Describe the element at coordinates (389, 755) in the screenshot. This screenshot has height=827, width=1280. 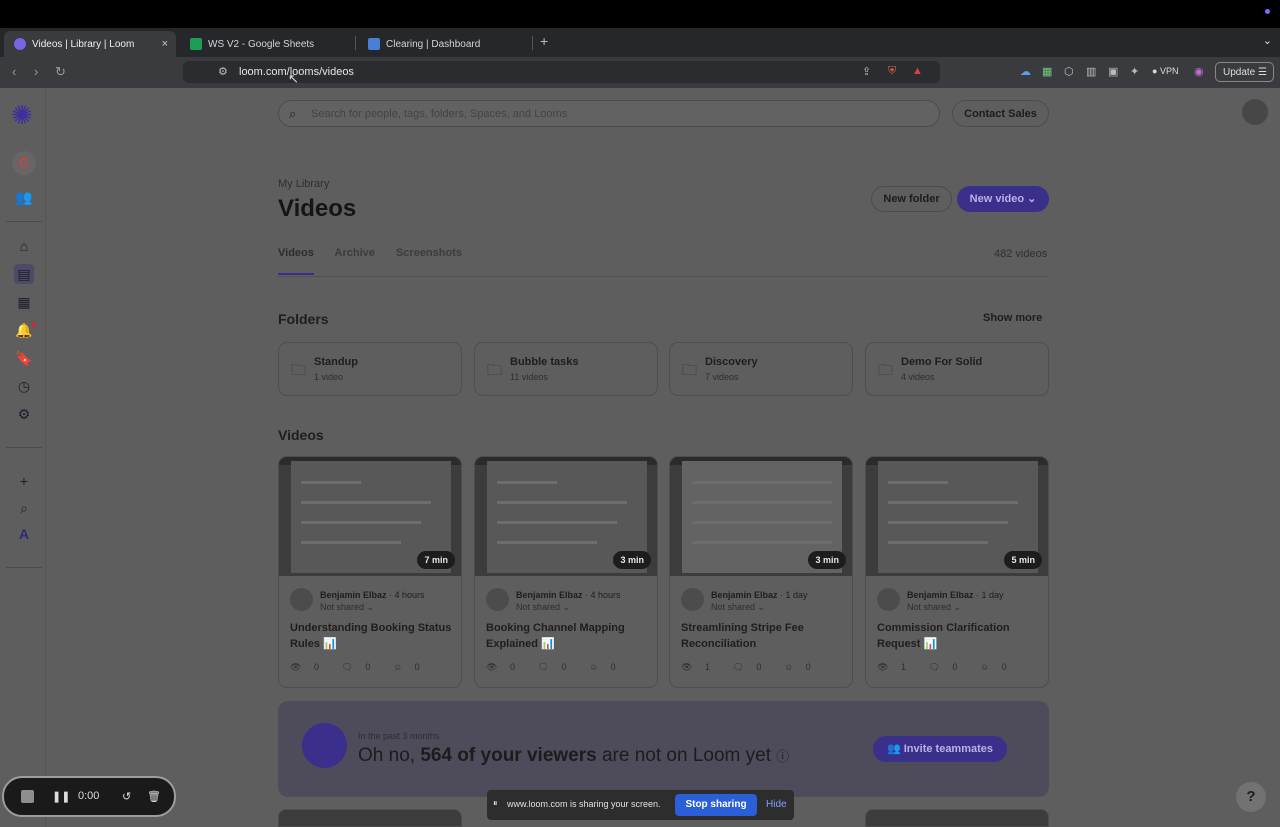
I see `banner-text-pre: Oh no,` at that location.